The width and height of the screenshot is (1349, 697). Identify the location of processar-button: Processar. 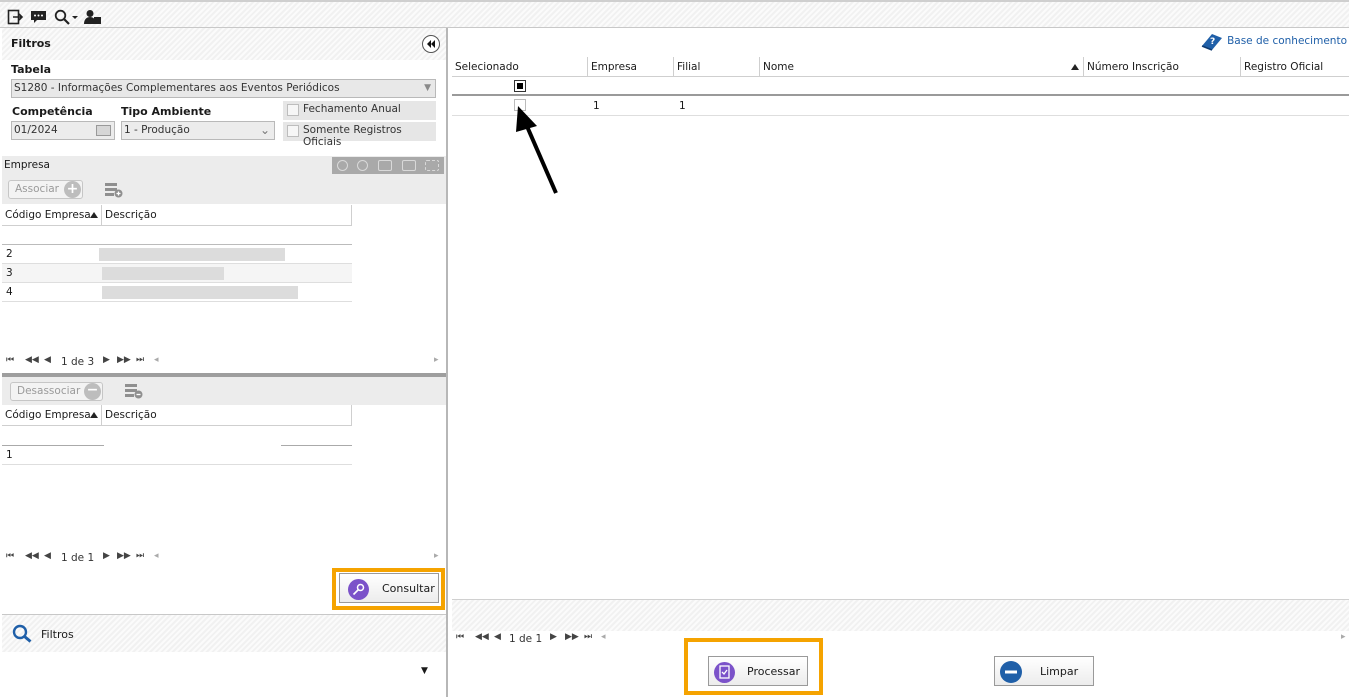
(758, 671).